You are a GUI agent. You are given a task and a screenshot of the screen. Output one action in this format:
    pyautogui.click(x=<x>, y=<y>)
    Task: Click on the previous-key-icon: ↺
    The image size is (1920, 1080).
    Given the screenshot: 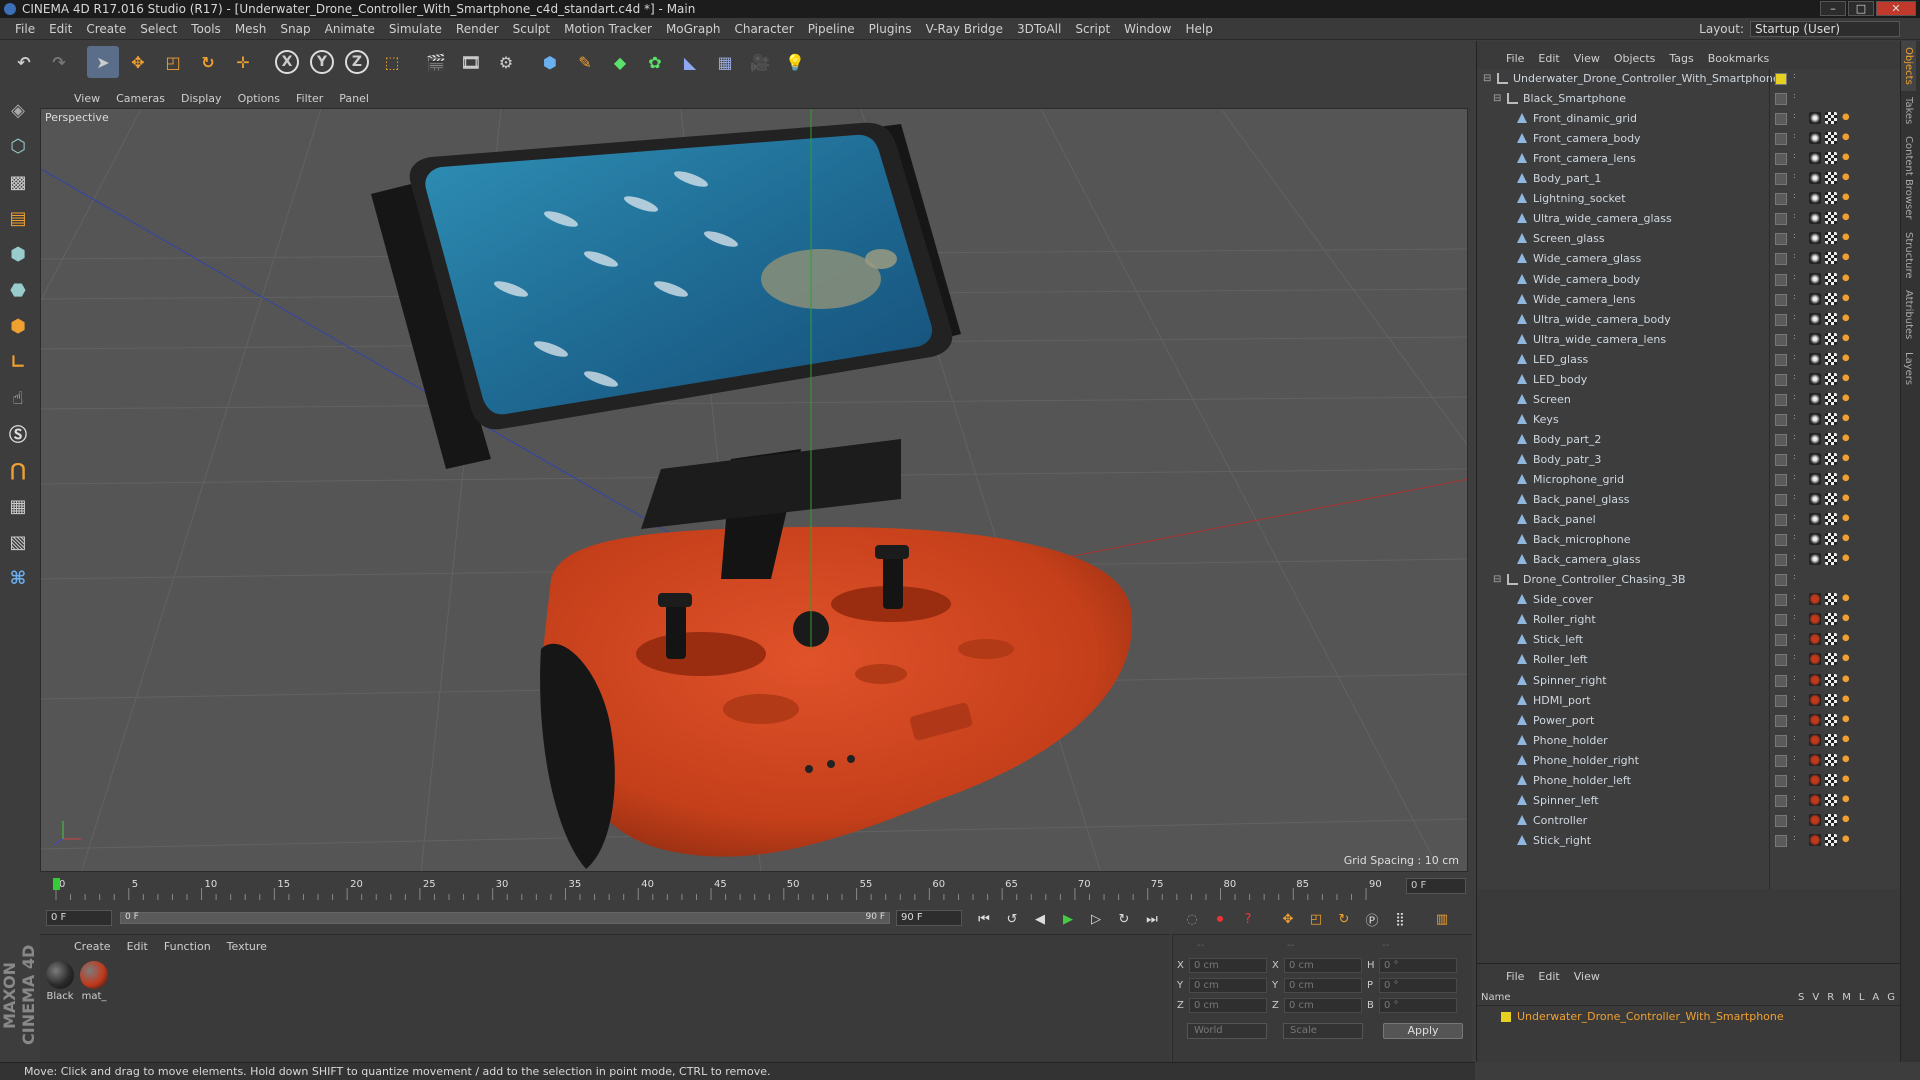 What is the action you would take?
    pyautogui.click(x=1012, y=919)
    